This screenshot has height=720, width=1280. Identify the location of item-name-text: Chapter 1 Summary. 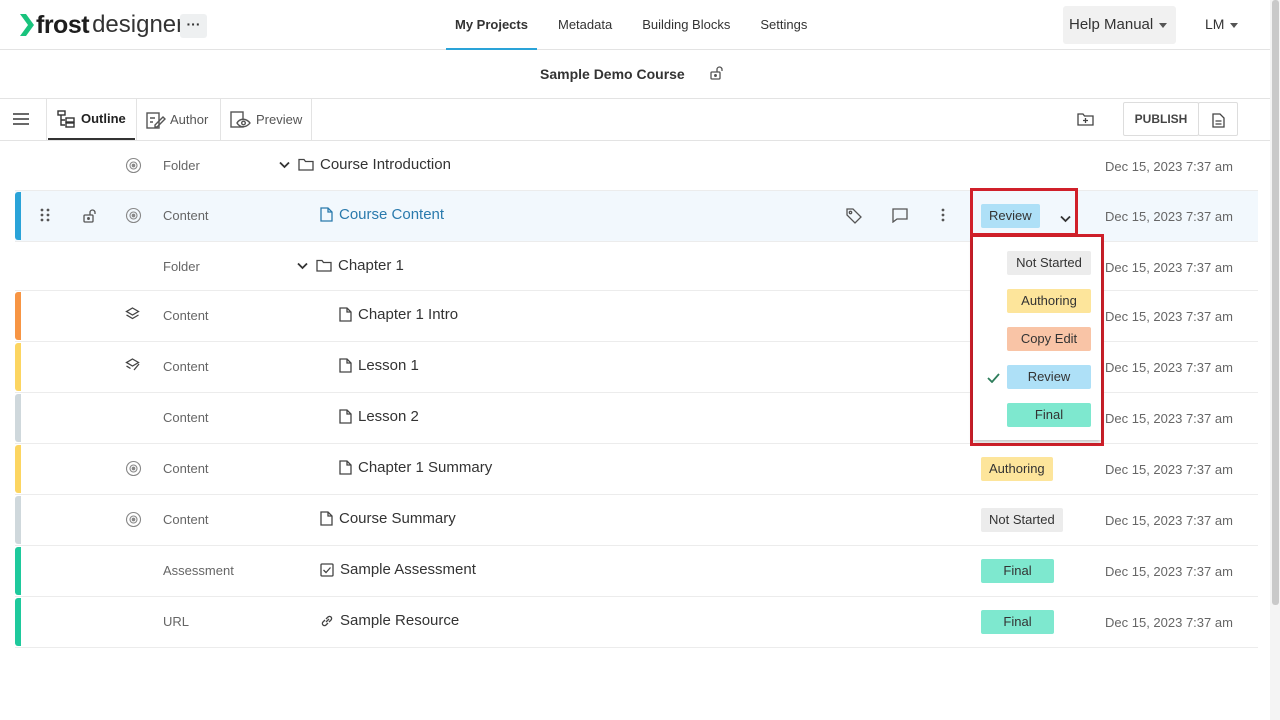
(425, 467).